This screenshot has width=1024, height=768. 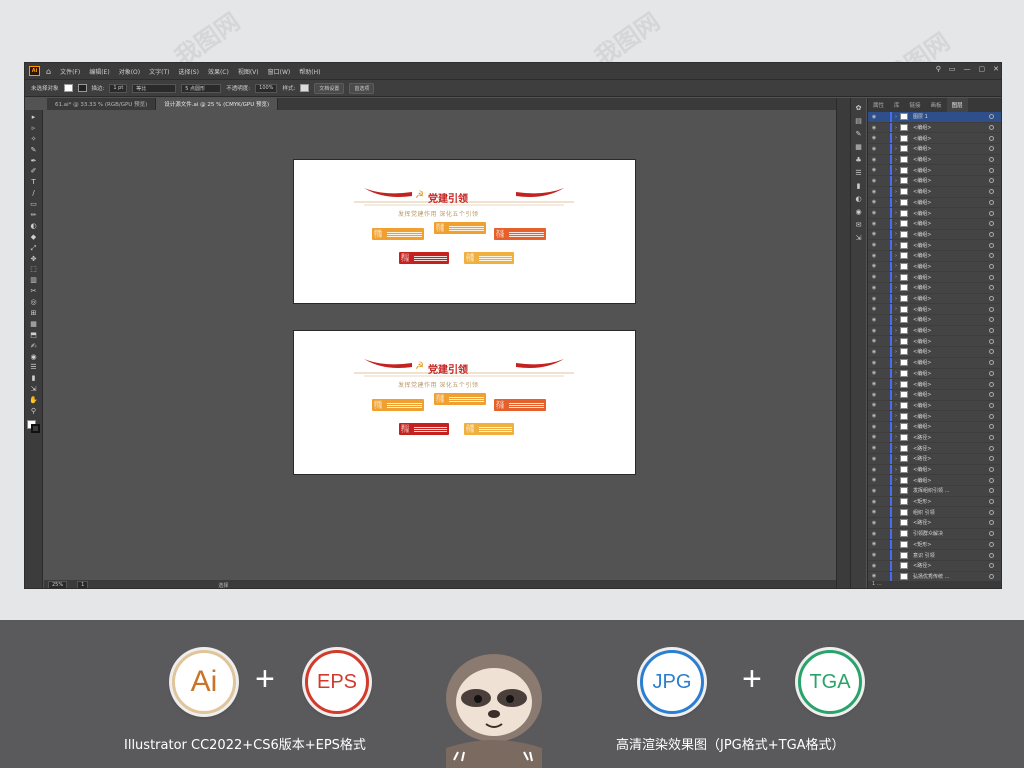 What do you see at coordinates (859, 238) in the screenshot?
I see `export-icon: ⇲` at bounding box center [859, 238].